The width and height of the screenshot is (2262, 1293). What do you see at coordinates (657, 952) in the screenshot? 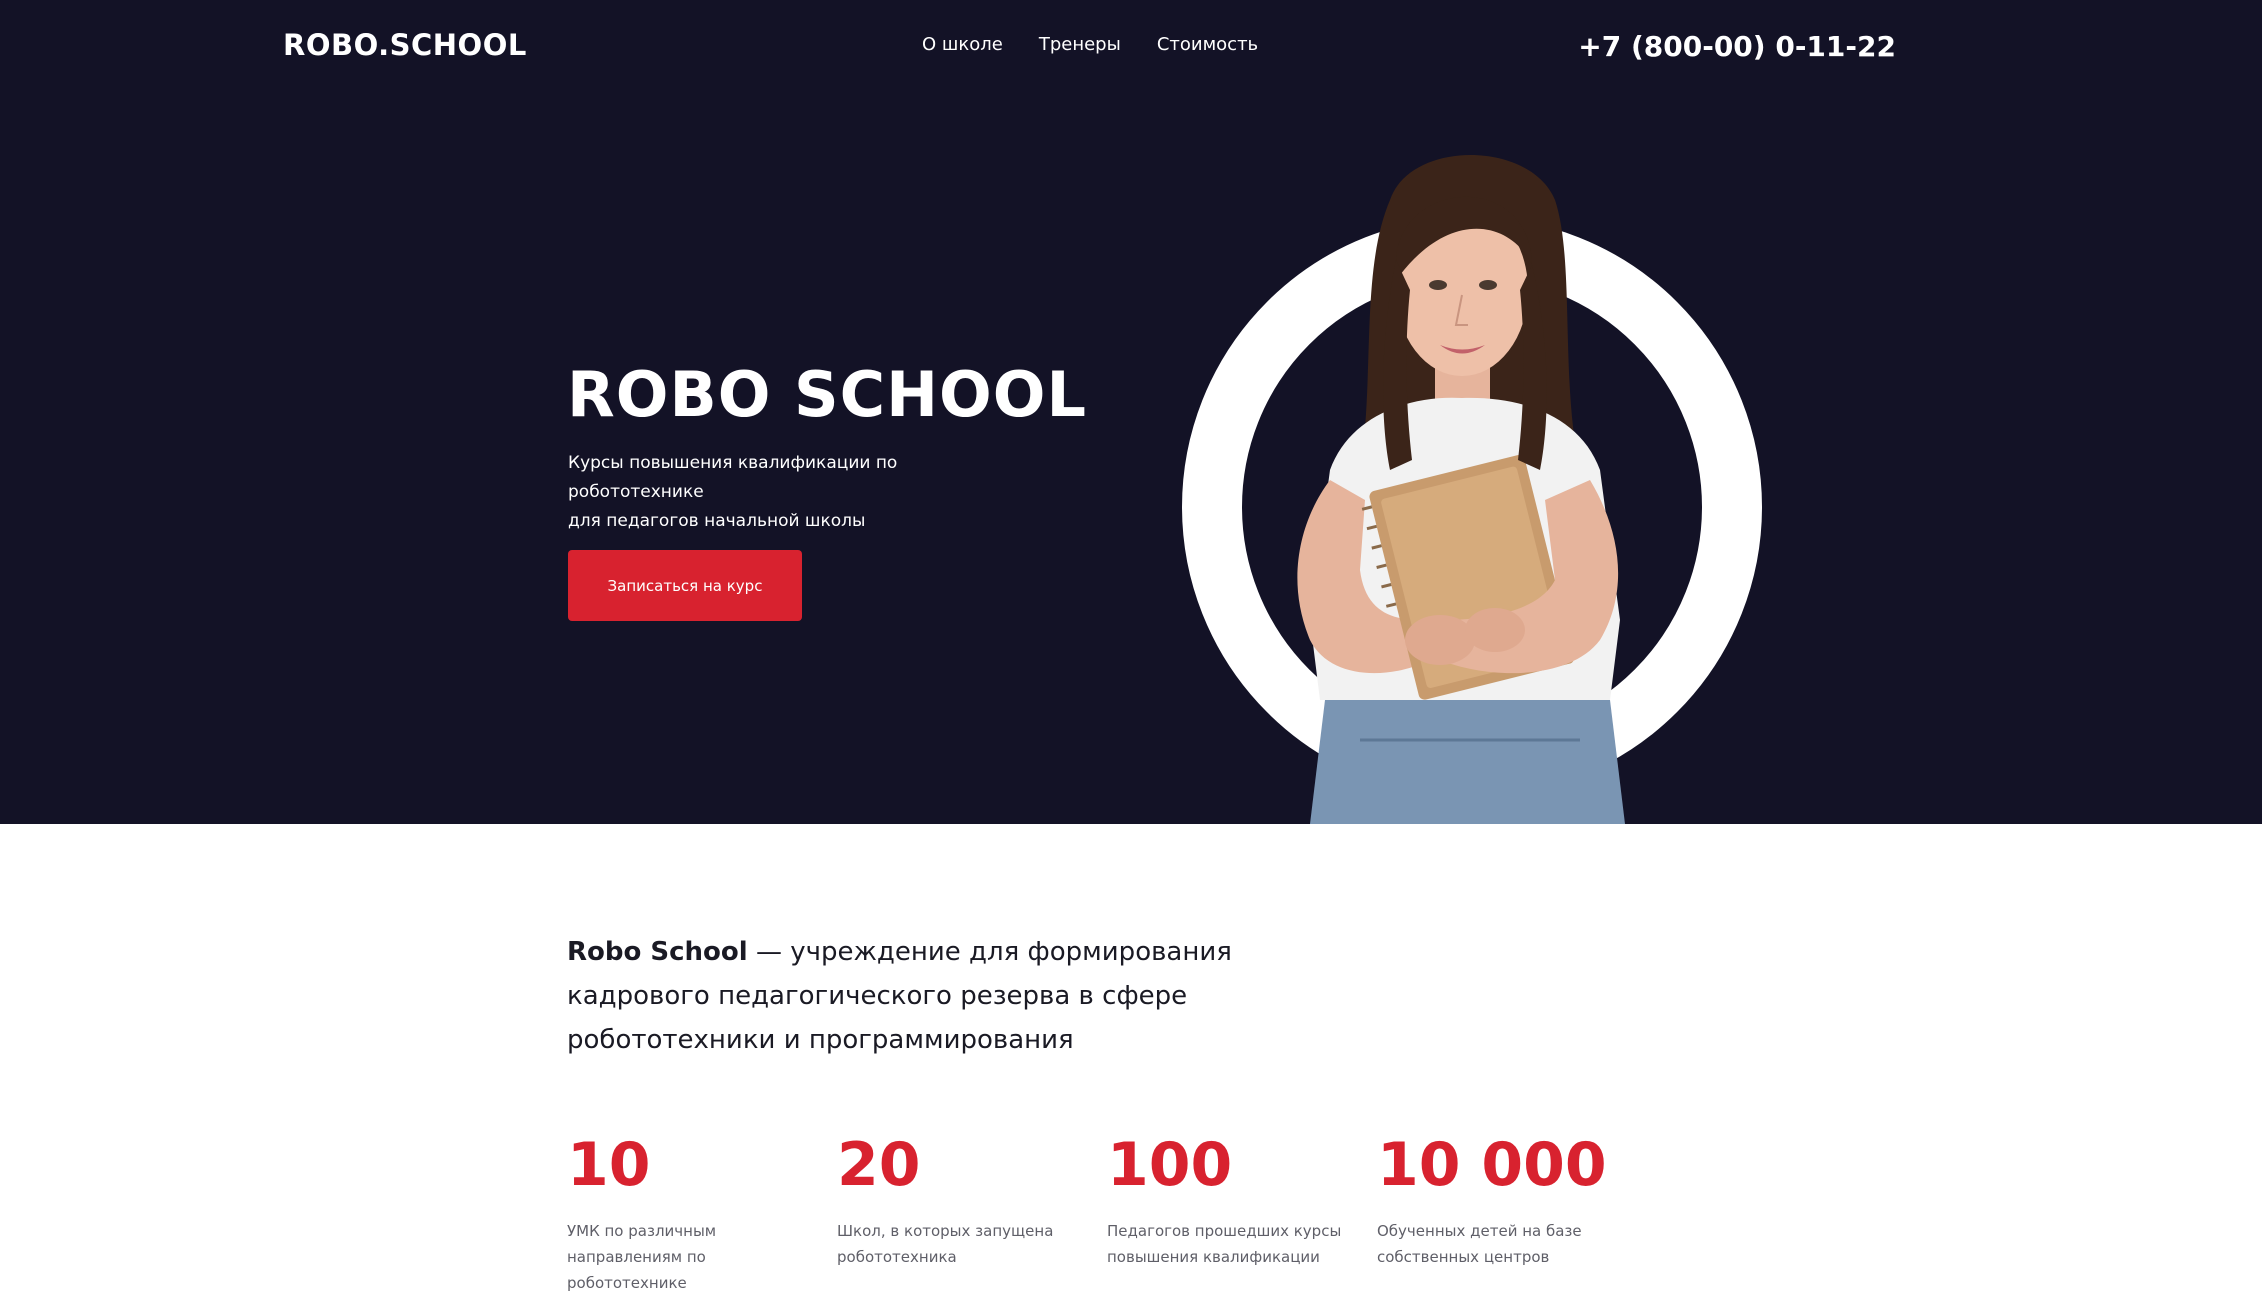
I see `about-school-name: Robo School` at bounding box center [657, 952].